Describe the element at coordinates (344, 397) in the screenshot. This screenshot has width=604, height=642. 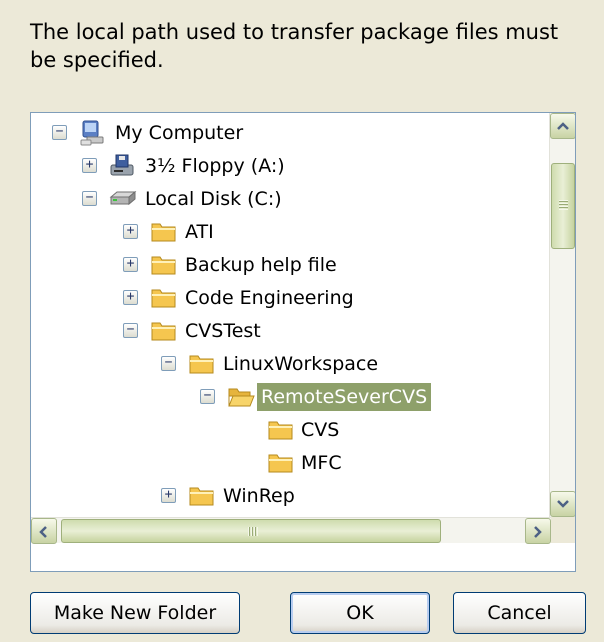
I see `tree-node-label: RemoteSeverCVS` at that location.